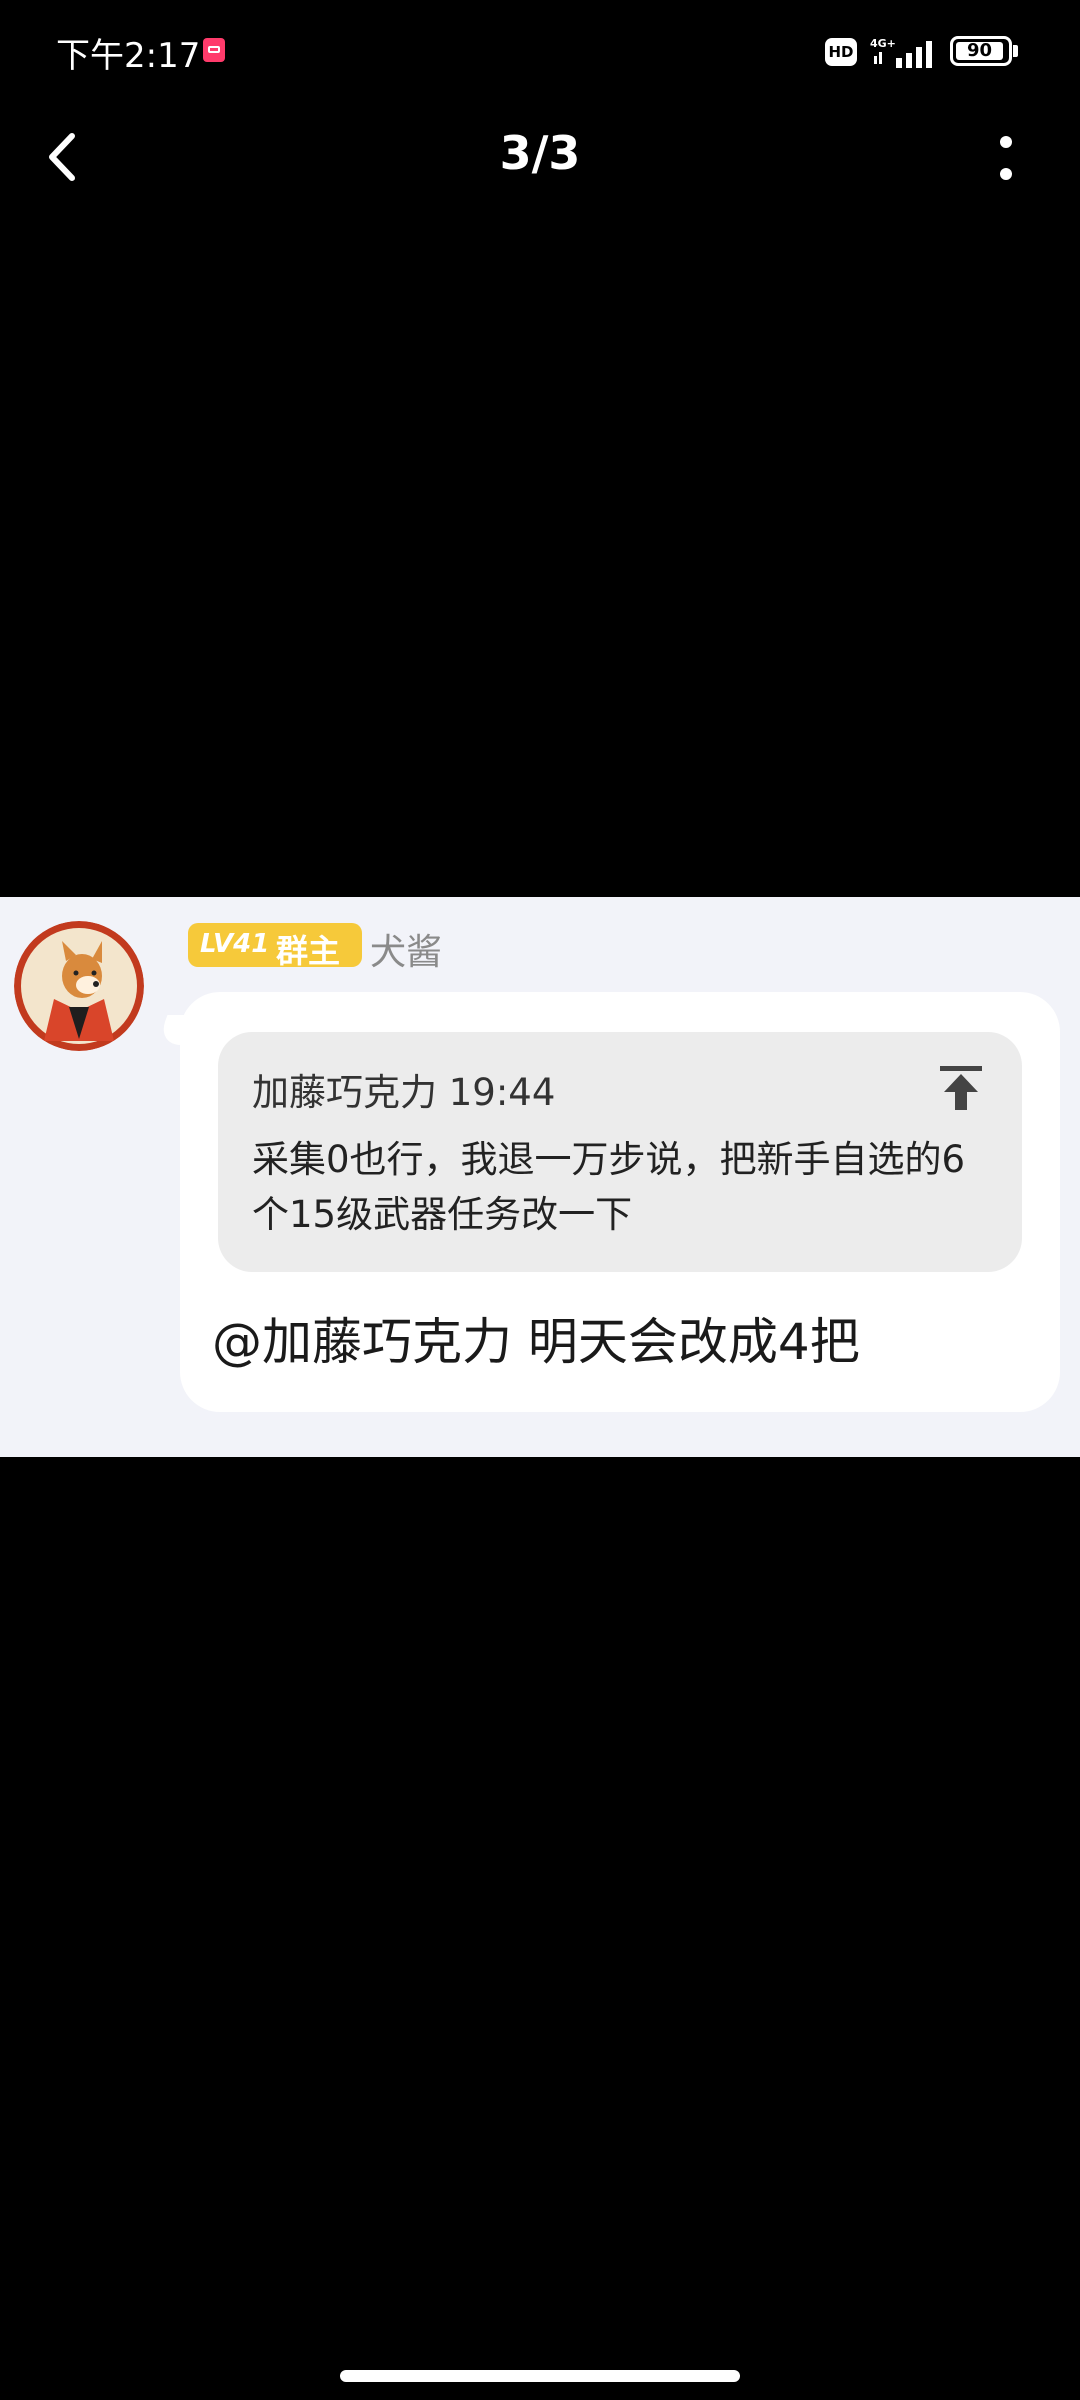 Image resolution: width=1080 pixels, height=2400 pixels. I want to click on home-indicator, so click(540, 2376).